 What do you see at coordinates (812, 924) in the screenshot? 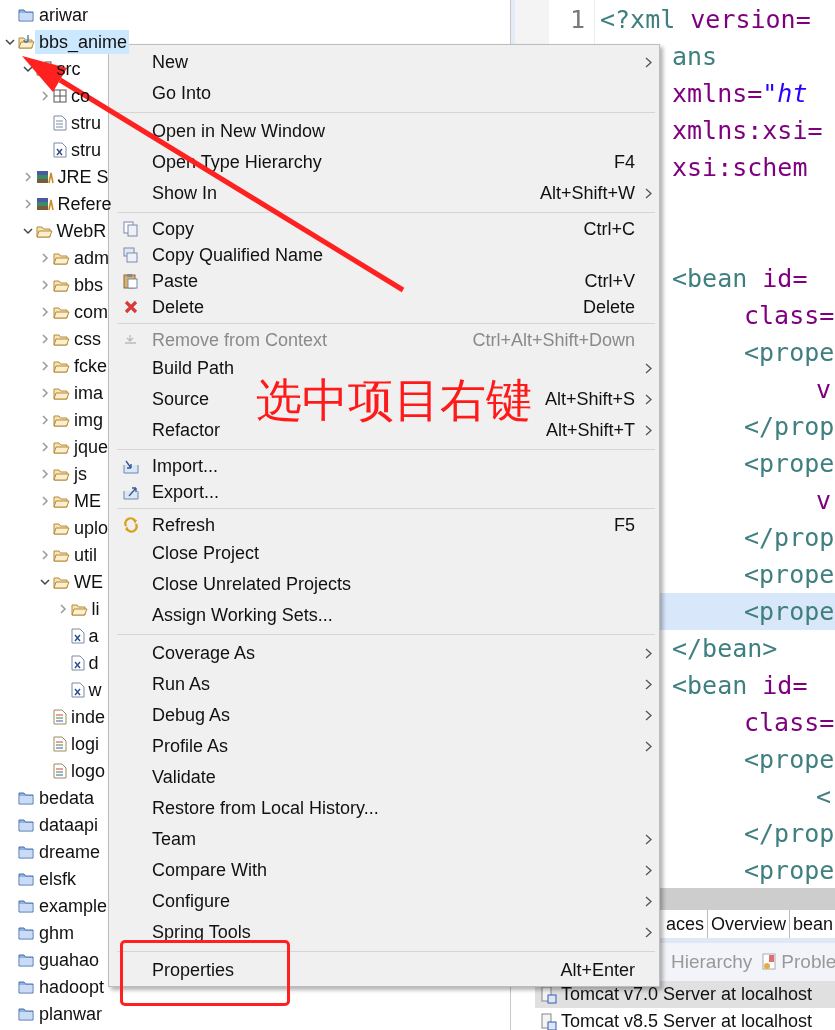
I see `editor-tab: bean` at bounding box center [812, 924].